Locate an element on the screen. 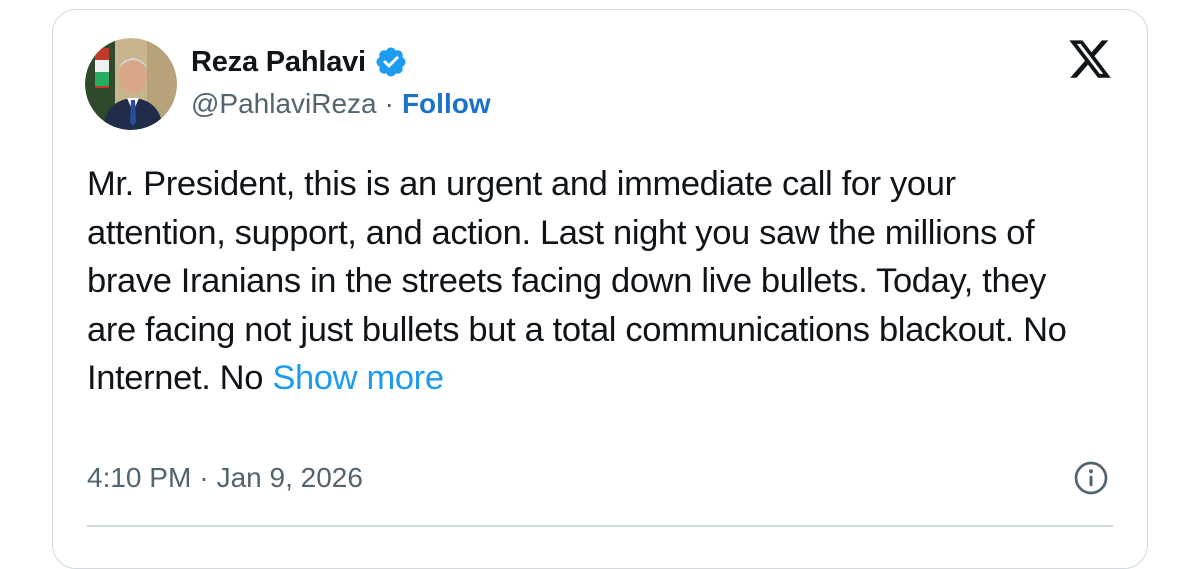 The height and width of the screenshot is (569, 1196). x-logo-icon is located at coordinates (1090, 59).